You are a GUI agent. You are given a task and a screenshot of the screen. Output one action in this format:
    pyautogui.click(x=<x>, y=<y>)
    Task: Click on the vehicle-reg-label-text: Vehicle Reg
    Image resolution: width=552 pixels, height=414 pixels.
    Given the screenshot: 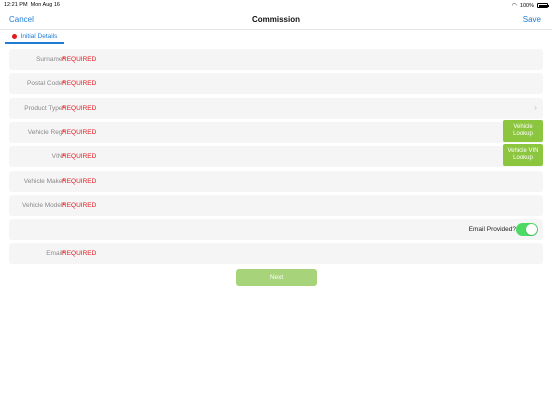 What is the action you would take?
    pyautogui.click(x=45, y=132)
    